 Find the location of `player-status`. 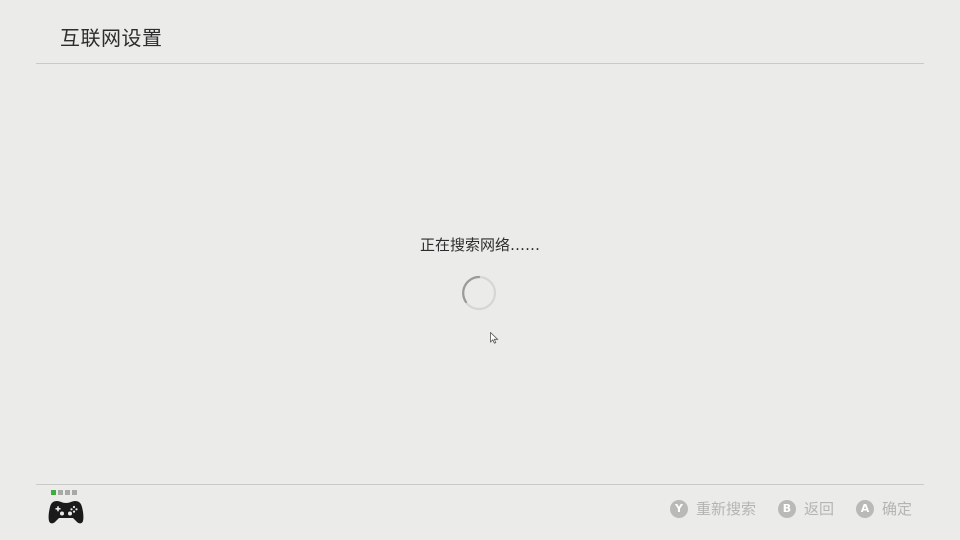

player-status is located at coordinates (68, 510).